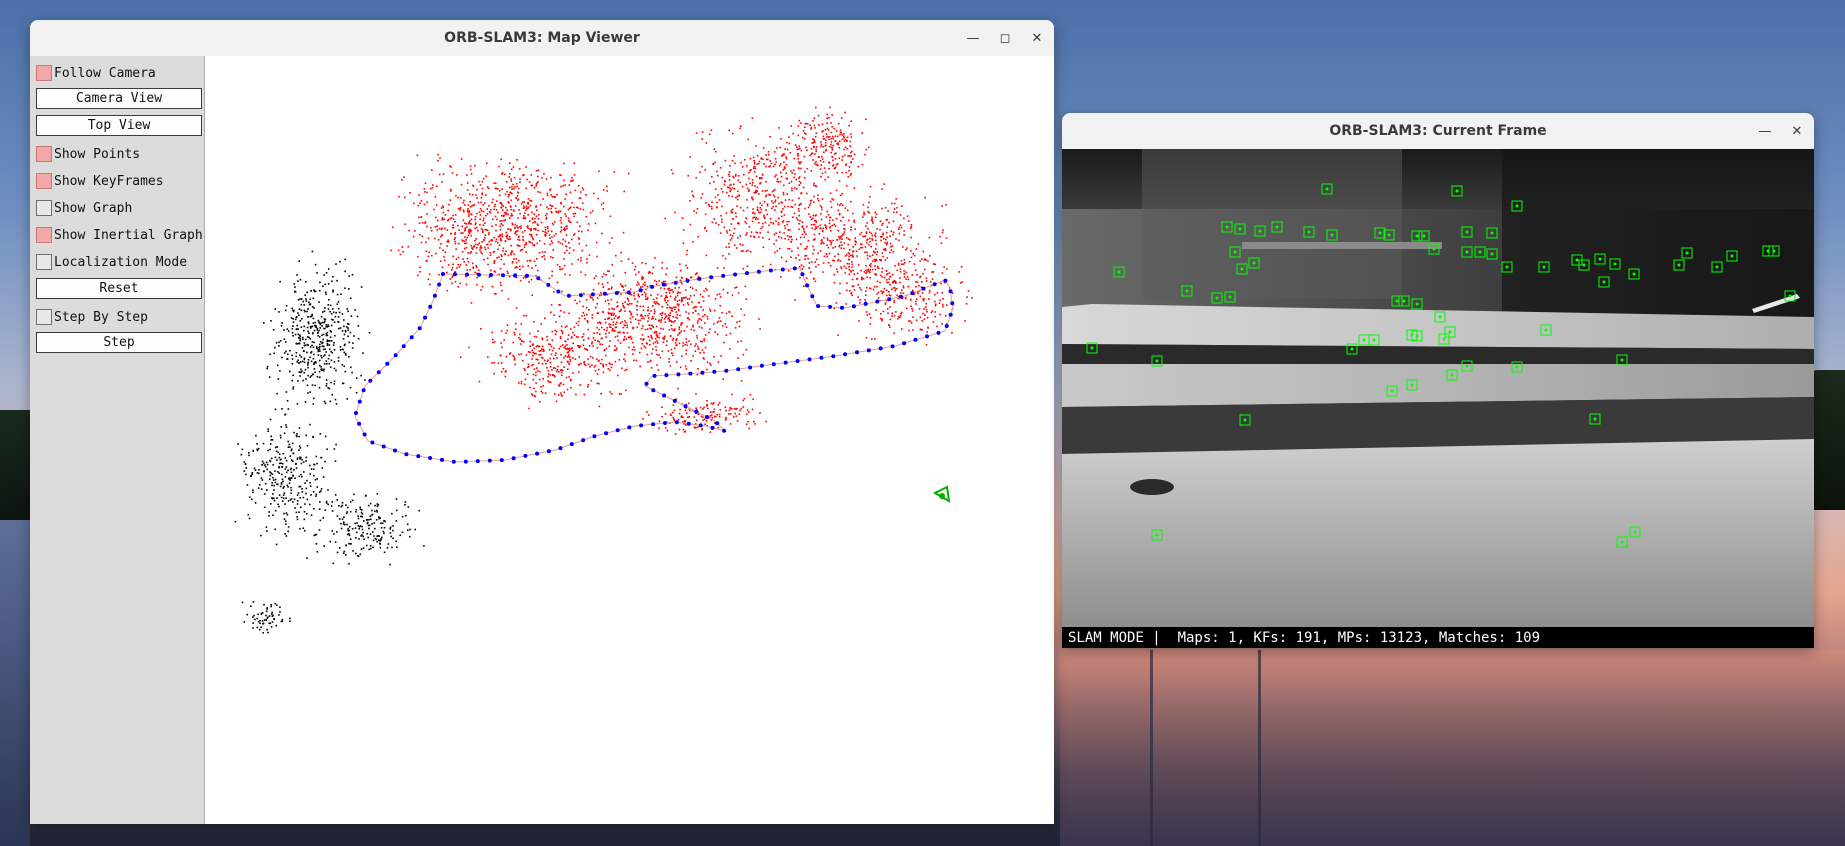 The width and height of the screenshot is (1845, 846). What do you see at coordinates (119, 317) in the screenshot?
I see `step-by-step-checkbox: Step By Step` at bounding box center [119, 317].